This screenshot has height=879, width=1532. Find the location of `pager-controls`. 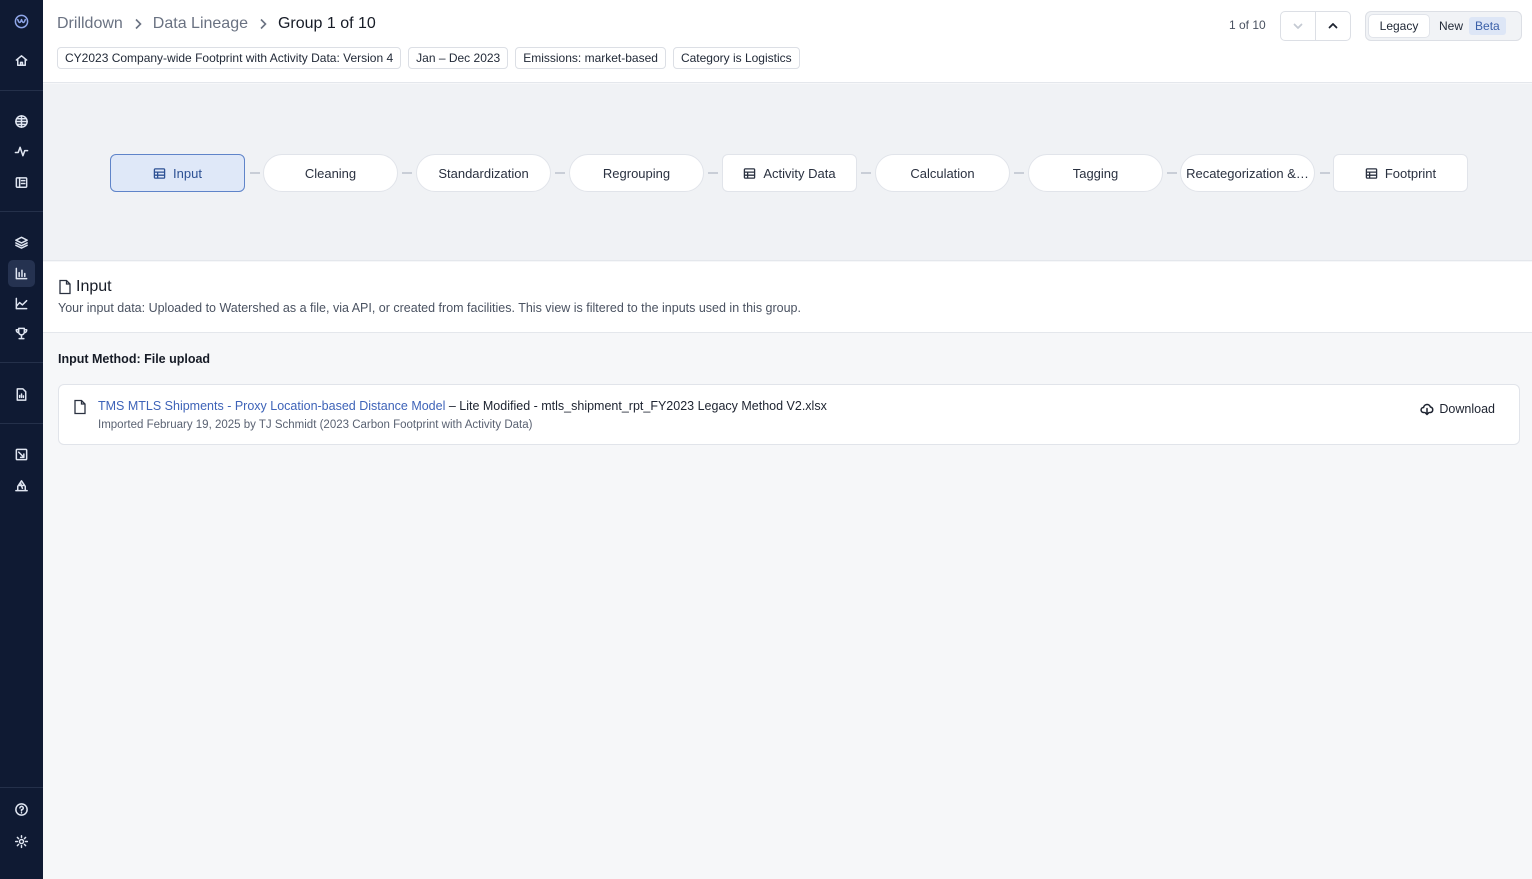

pager-controls is located at coordinates (1315, 26).